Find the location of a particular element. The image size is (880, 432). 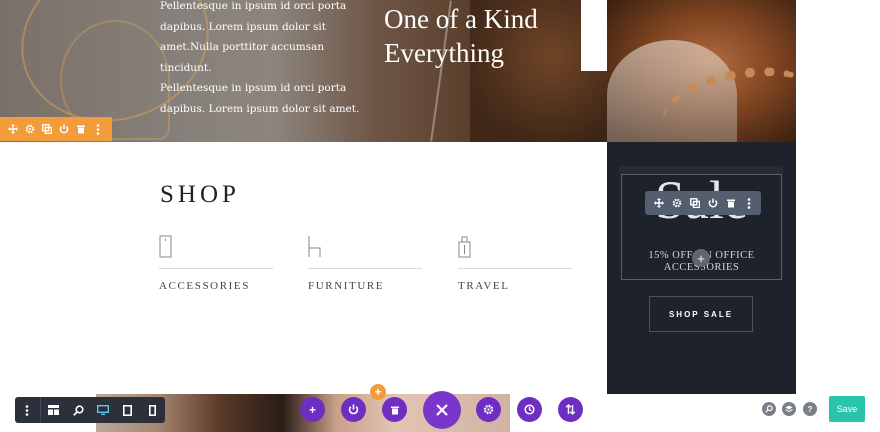

shop-heading: SHOP is located at coordinates (200, 194).